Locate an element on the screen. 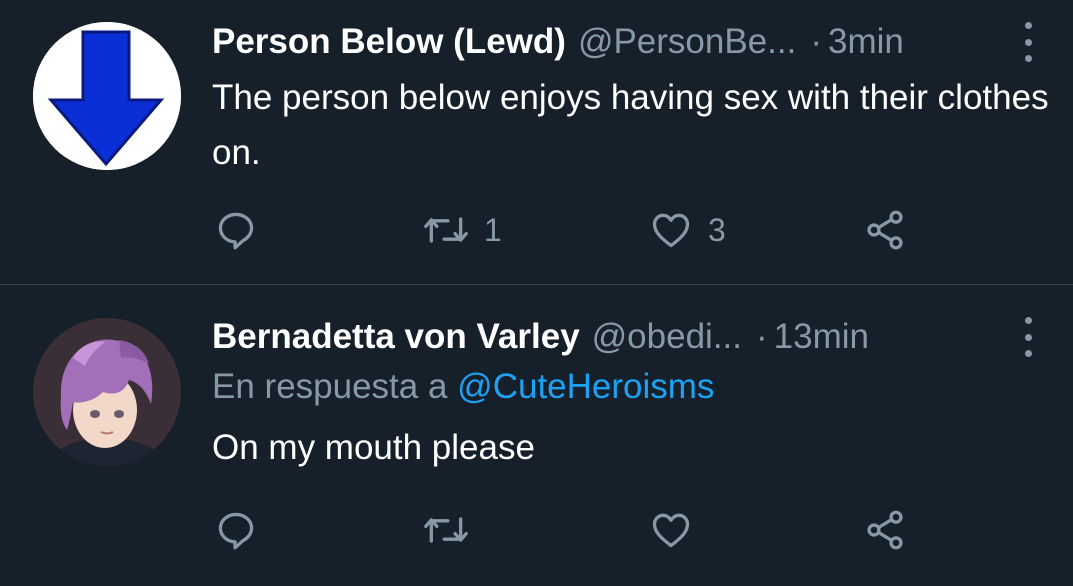 The image size is (1073, 586). retweet-button is located at coordinates (453, 530).